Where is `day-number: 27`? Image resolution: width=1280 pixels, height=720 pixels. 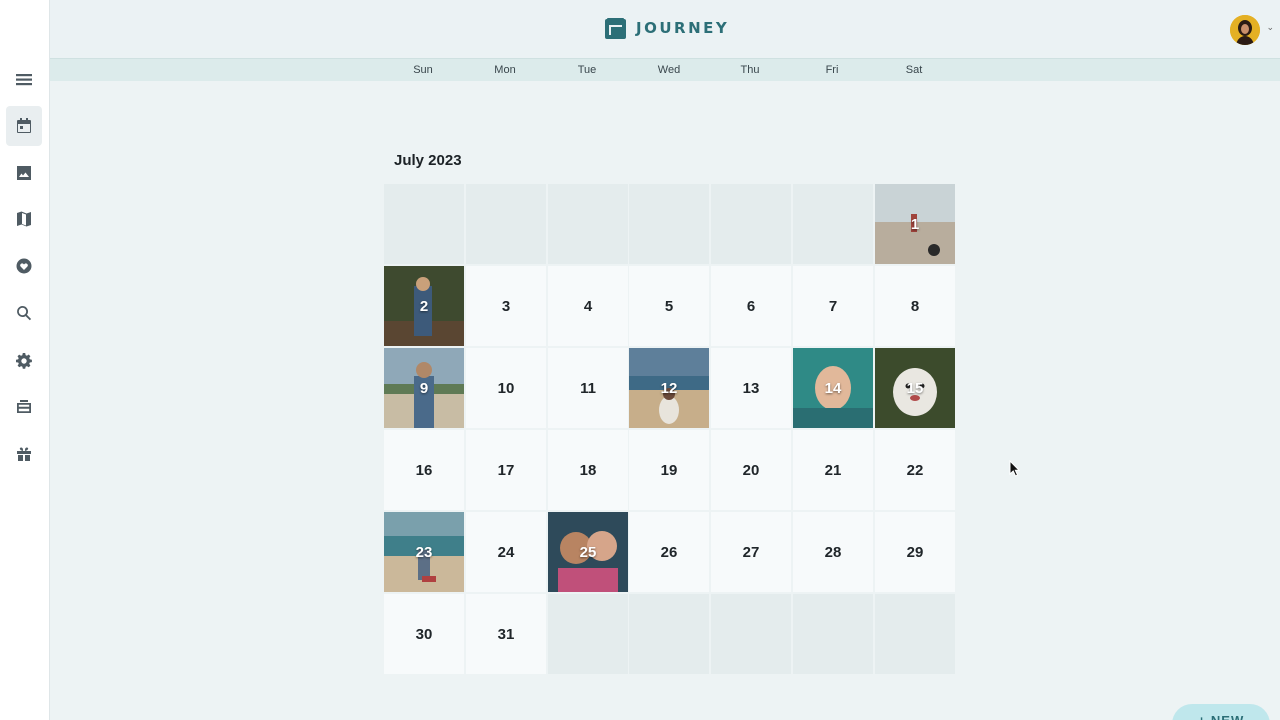
day-number: 27 is located at coordinates (751, 552).